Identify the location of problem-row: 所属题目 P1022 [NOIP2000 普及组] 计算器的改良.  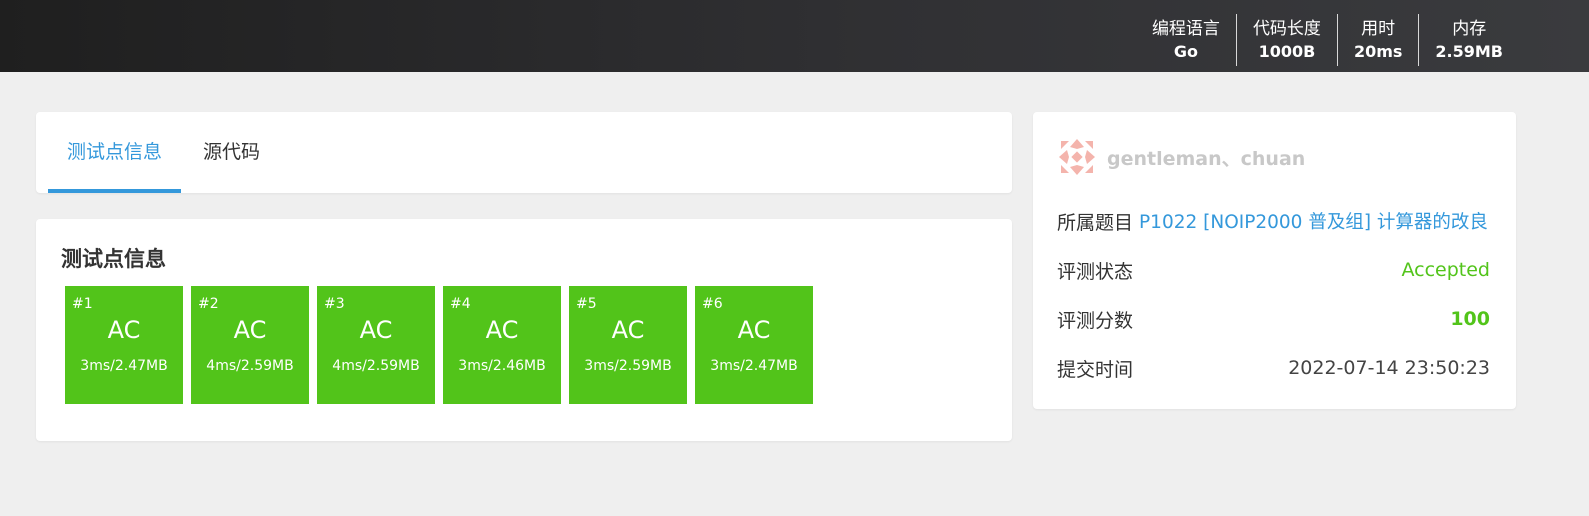
(1273, 221).